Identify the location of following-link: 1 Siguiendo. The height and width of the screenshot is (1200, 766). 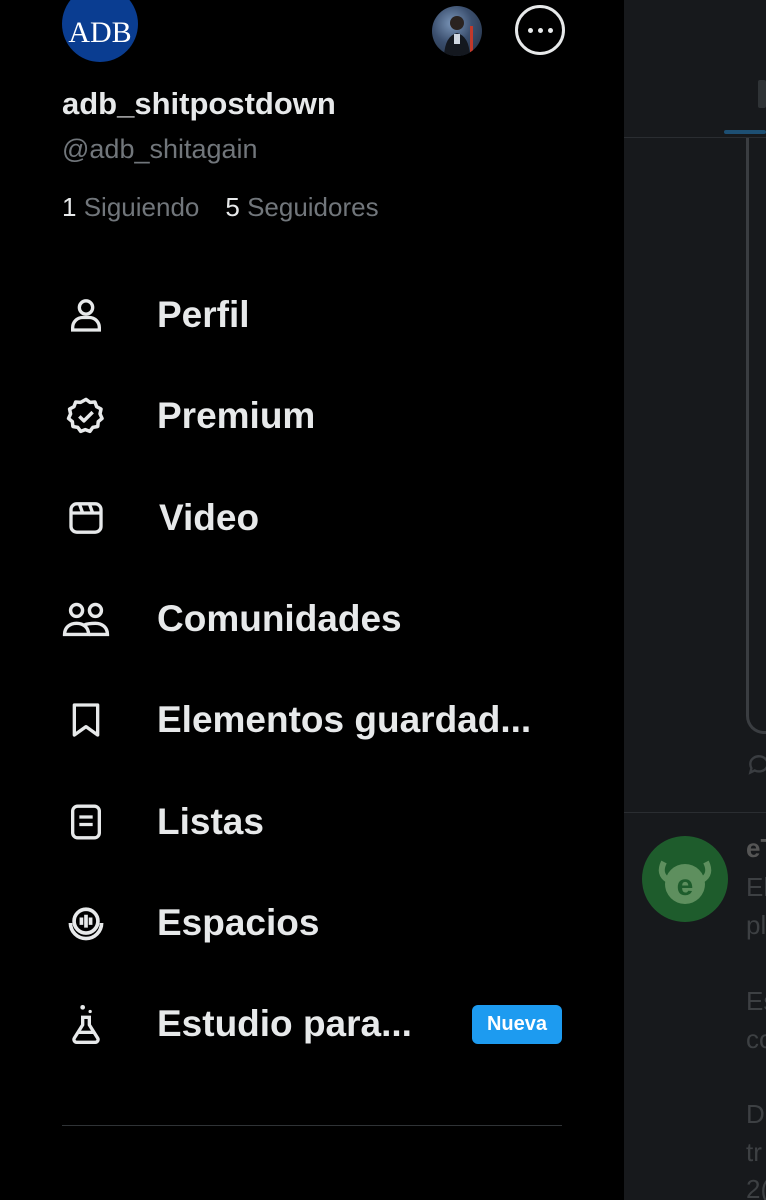
(130, 207).